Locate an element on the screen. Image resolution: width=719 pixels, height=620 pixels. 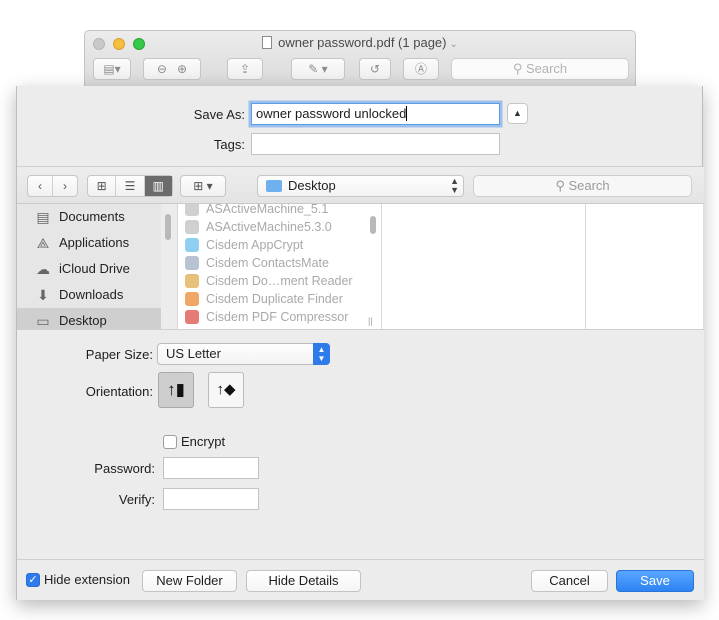
list-item: Cisdem ContactsMate is located at coordinates (279, 263).